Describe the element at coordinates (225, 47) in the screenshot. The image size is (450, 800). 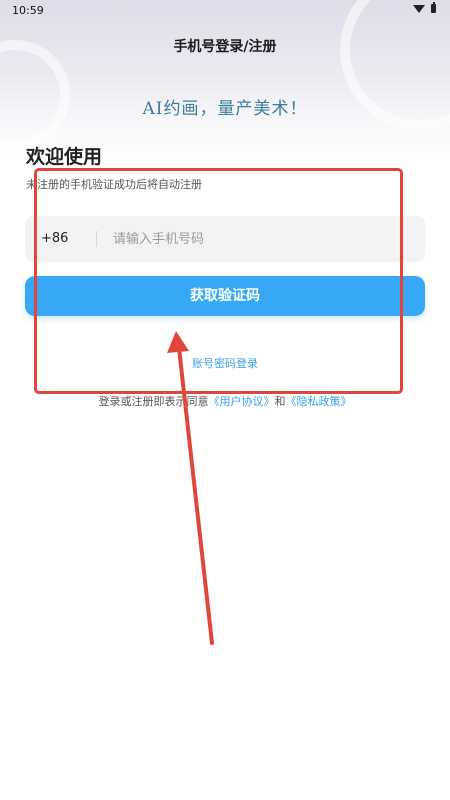
I see `page-title: 手机号登录/注册` at that location.